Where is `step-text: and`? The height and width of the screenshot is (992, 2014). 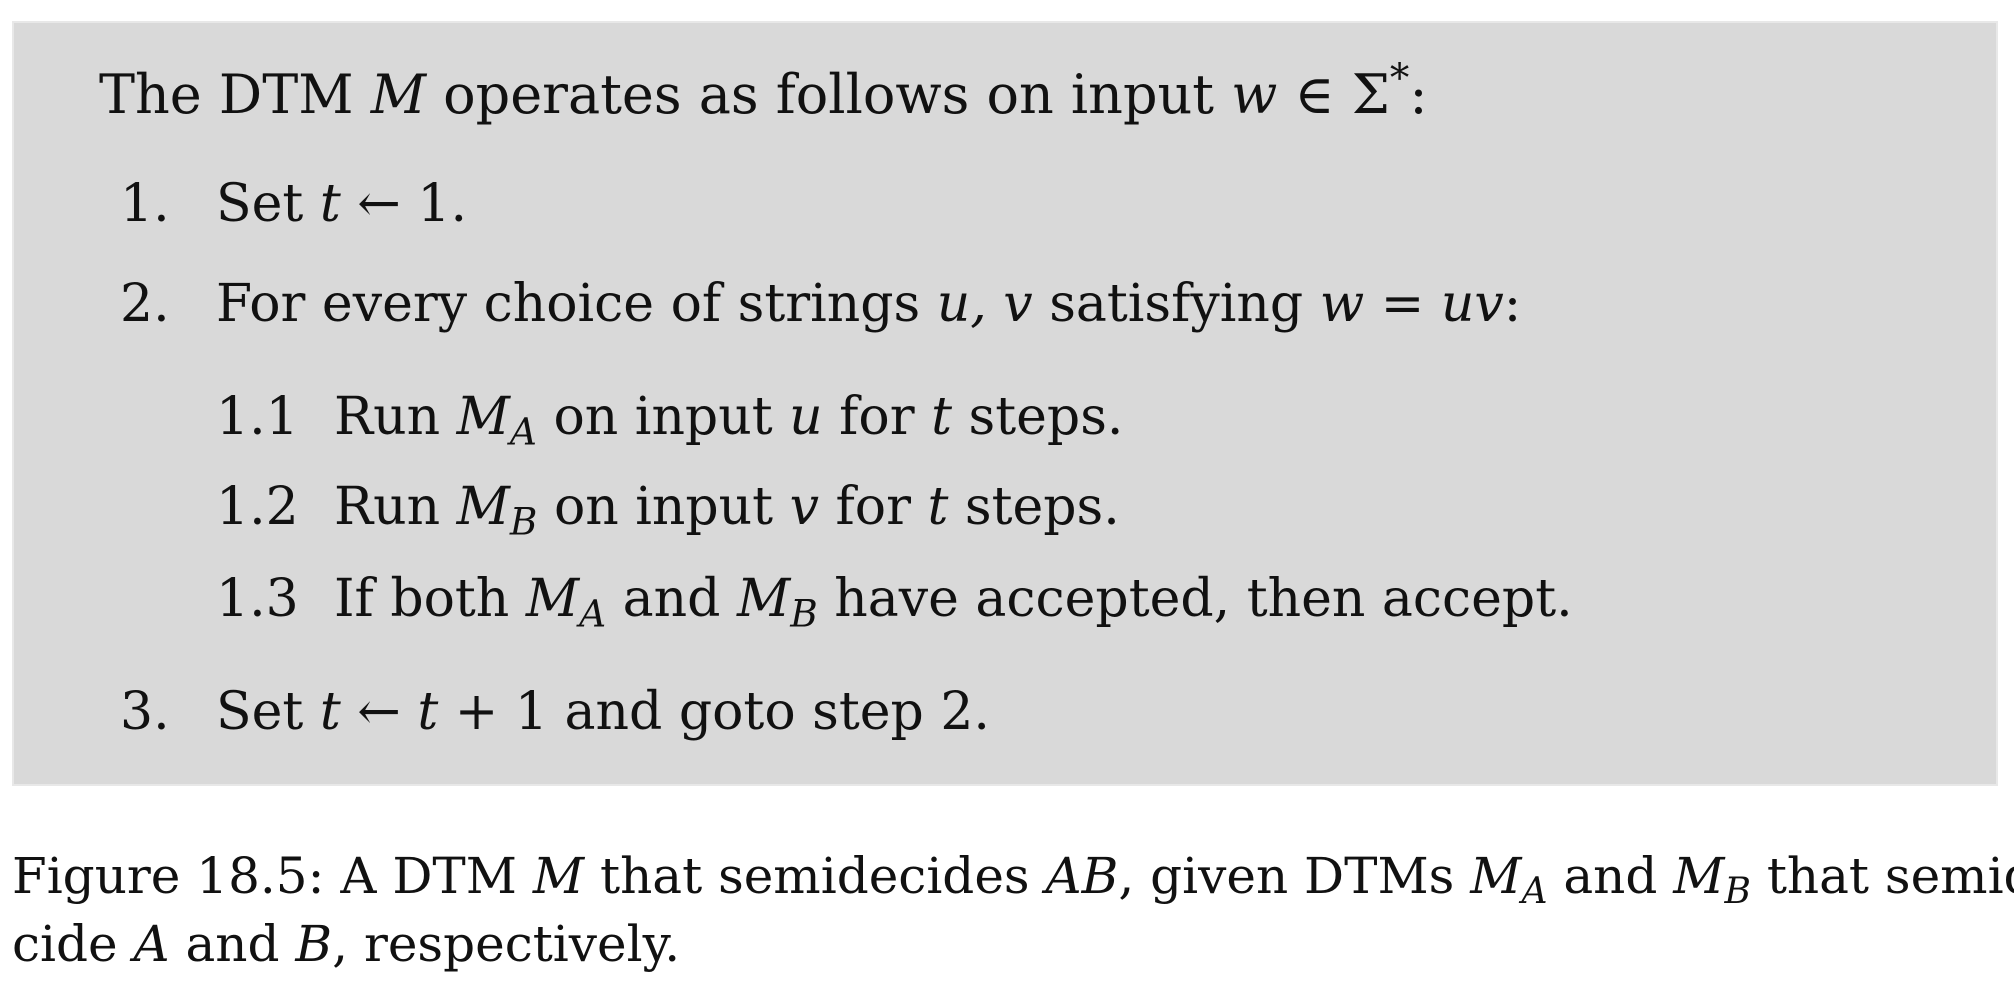 step-text: and is located at coordinates (671, 599).